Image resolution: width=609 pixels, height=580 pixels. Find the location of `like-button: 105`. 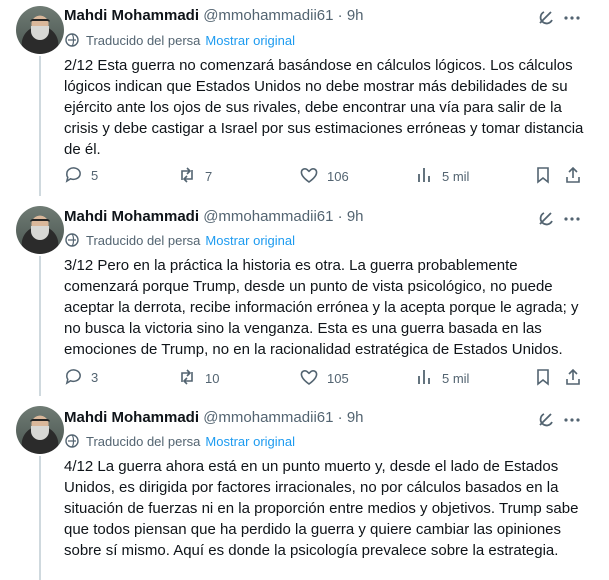

like-button: 105 is located at coordinates (324, 377).